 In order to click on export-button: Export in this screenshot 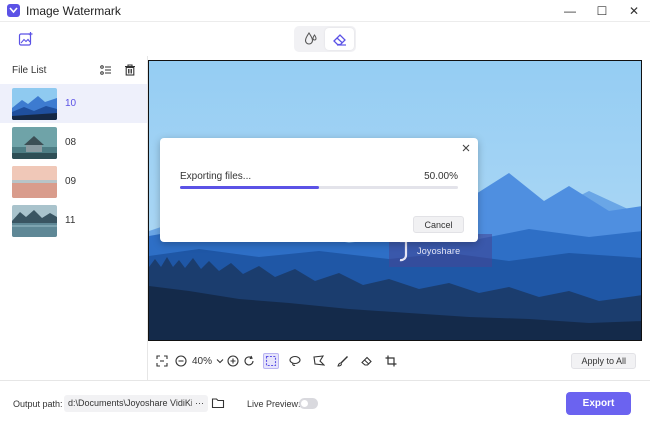, I will do `click(598, 403)`.